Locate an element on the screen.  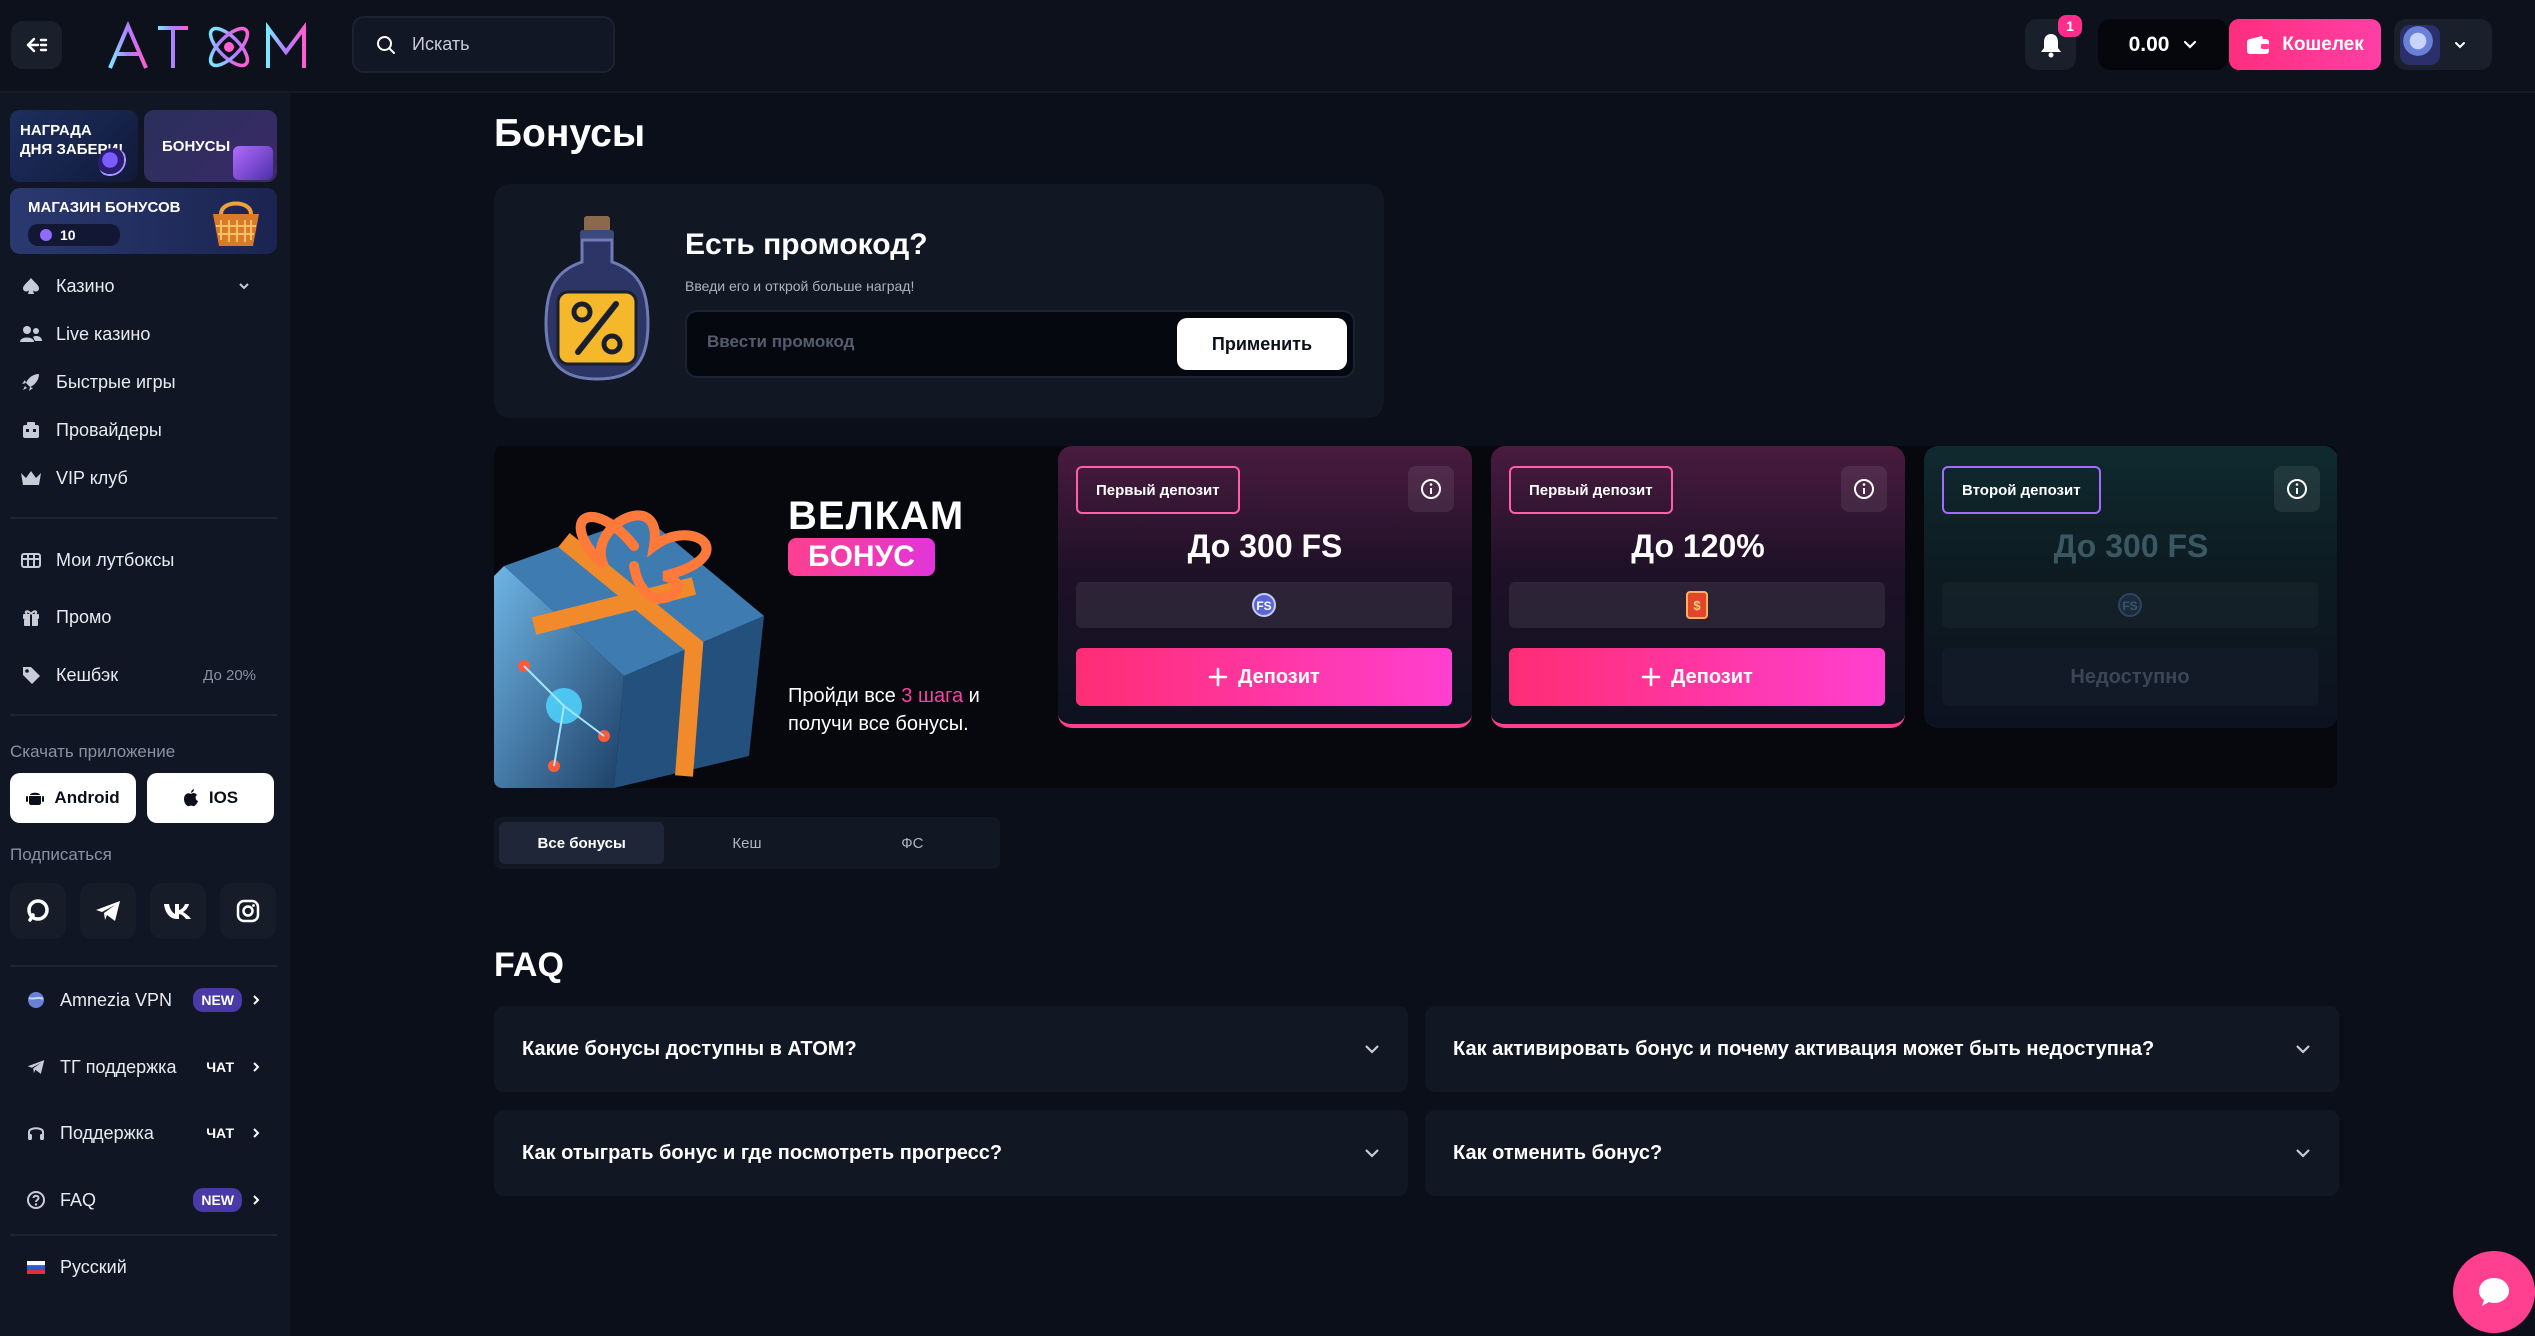
deposit-card-1: Первый депозит До 300 FS FS Депозит is located at coordinates (1265, 587).